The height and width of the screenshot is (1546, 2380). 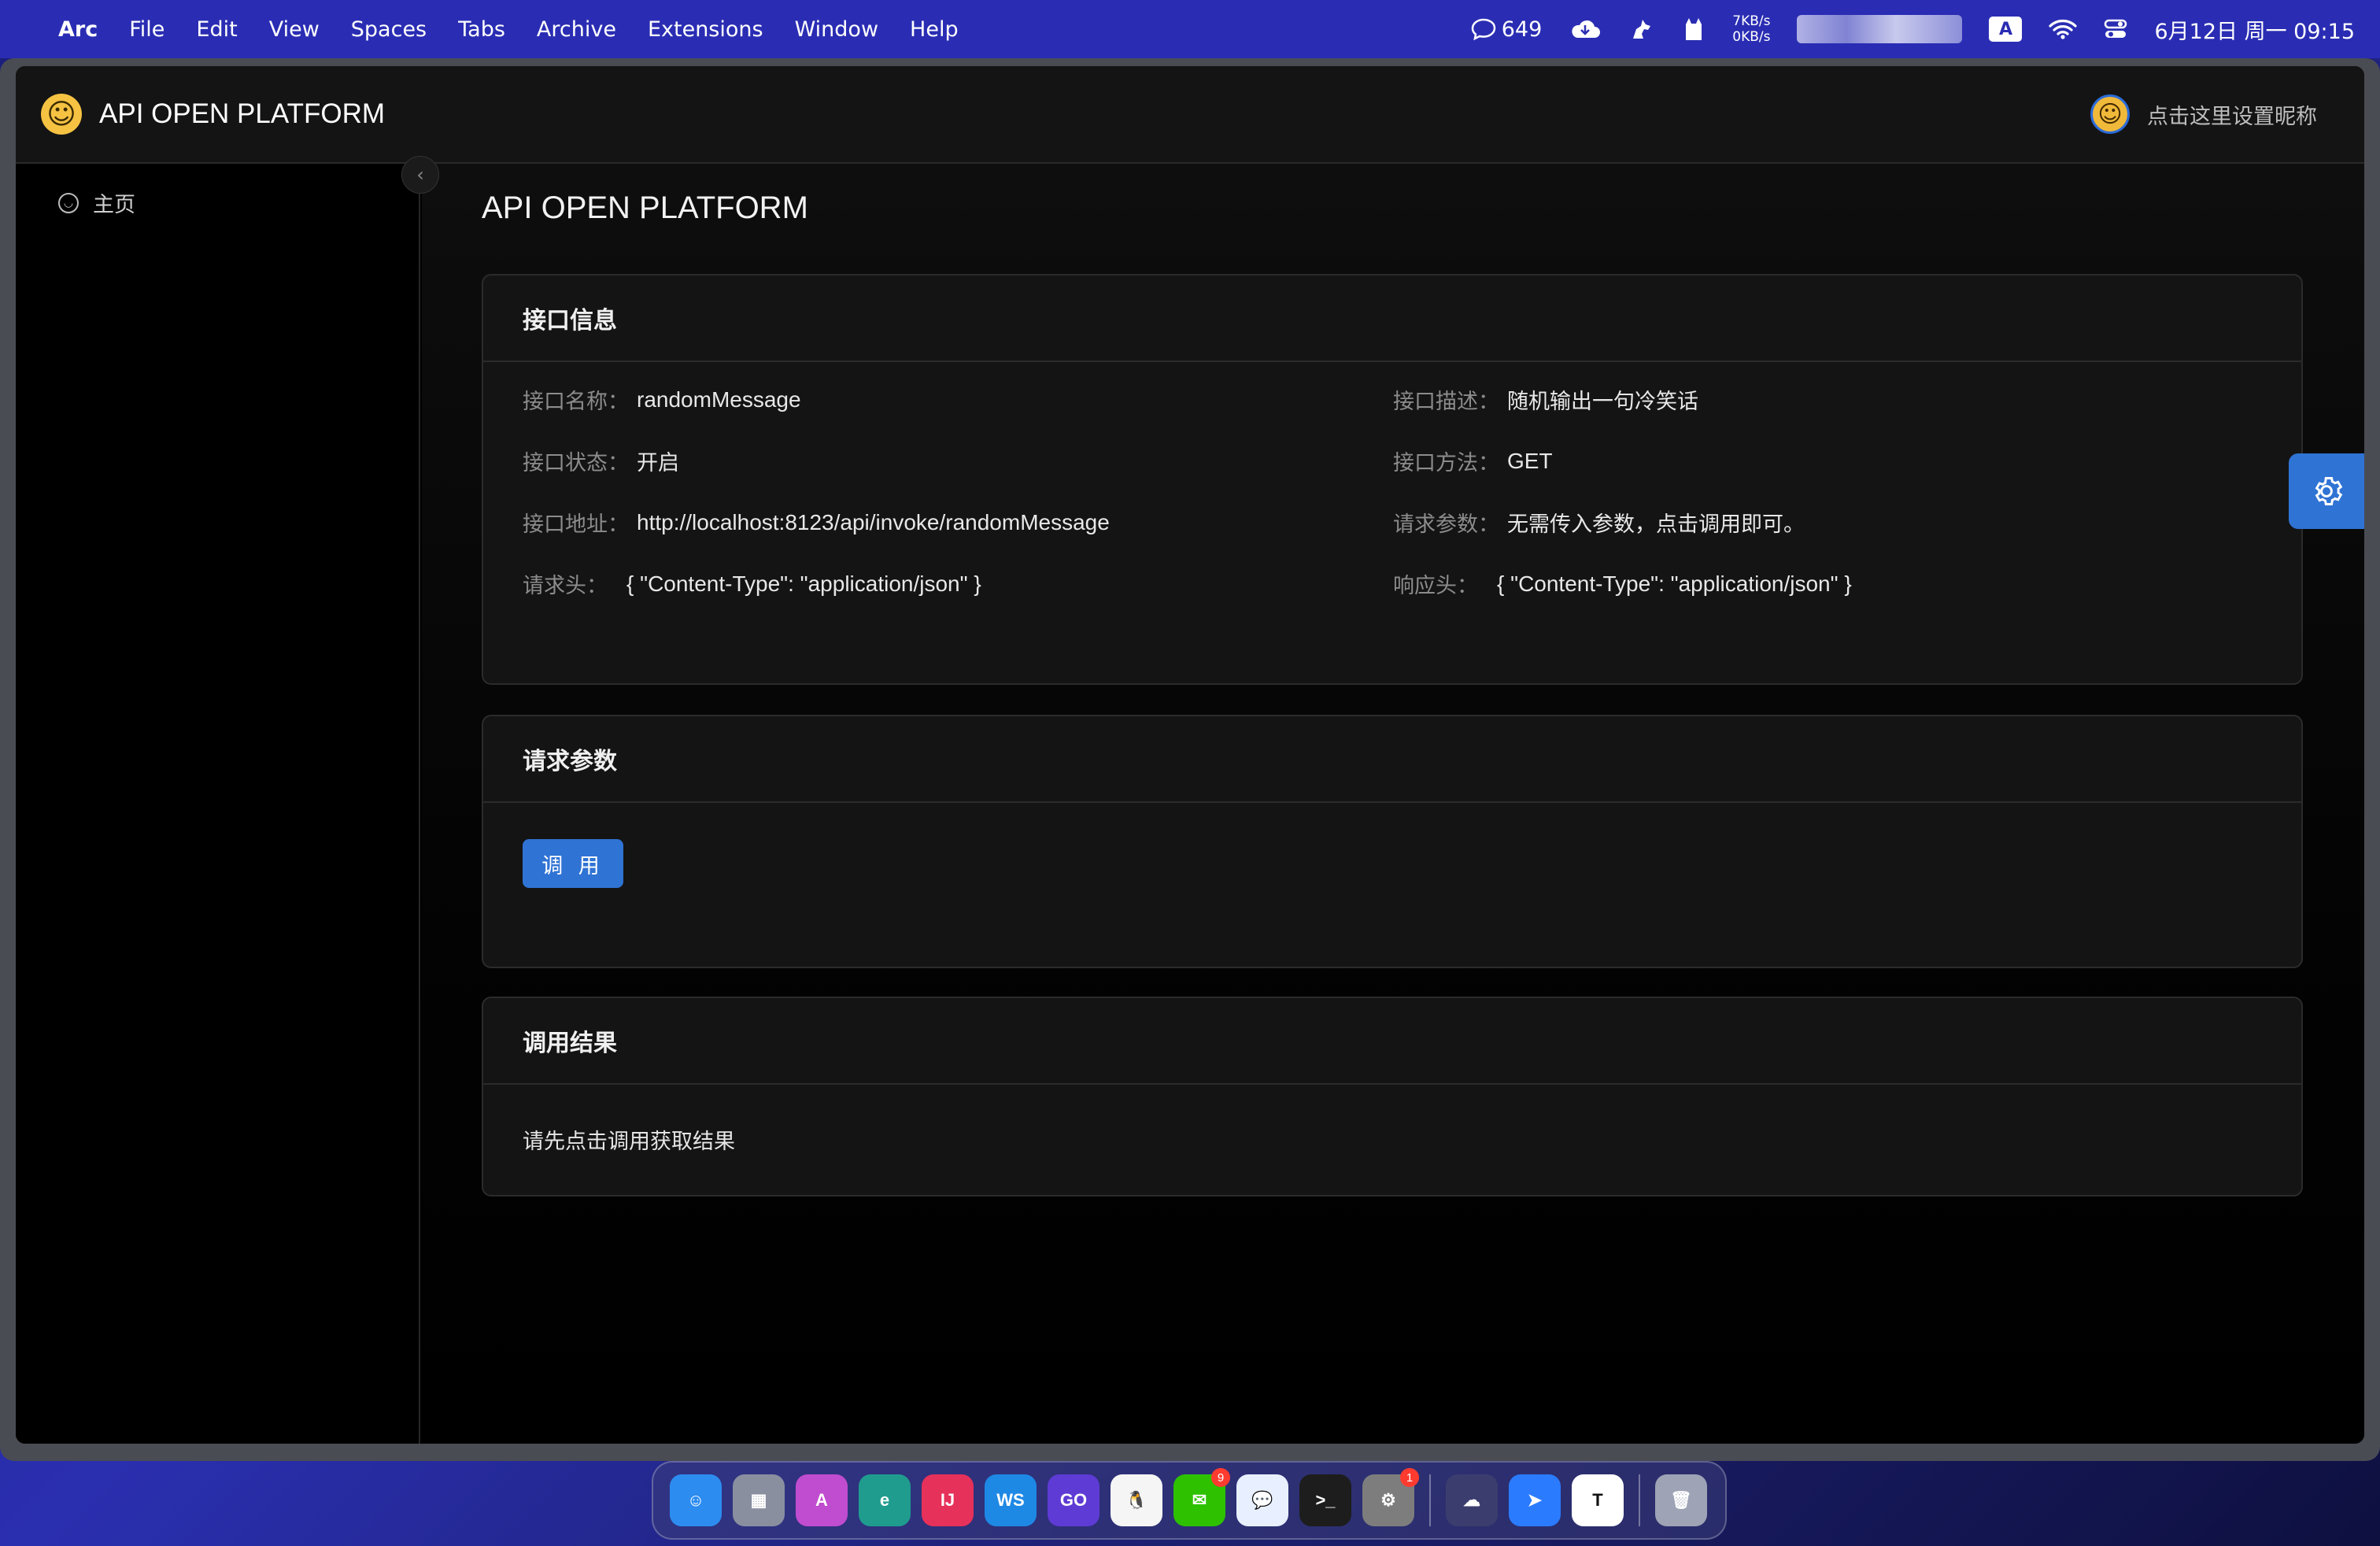 I want to click on menu-window: Window, so click(x=836, y=29).